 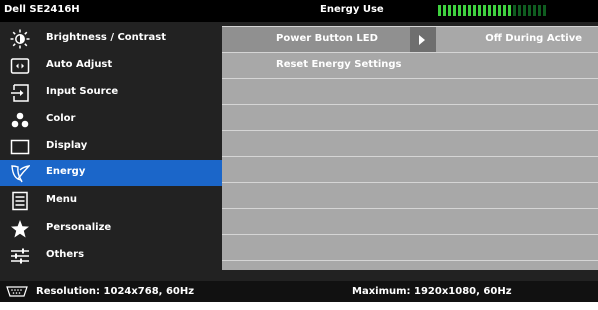 What do you see at coordinates (432, 291) in the screenshot?
I see `maximum-resolution: Maximum: 1920x1080, 60Hz` at bounding box center [432, 291].